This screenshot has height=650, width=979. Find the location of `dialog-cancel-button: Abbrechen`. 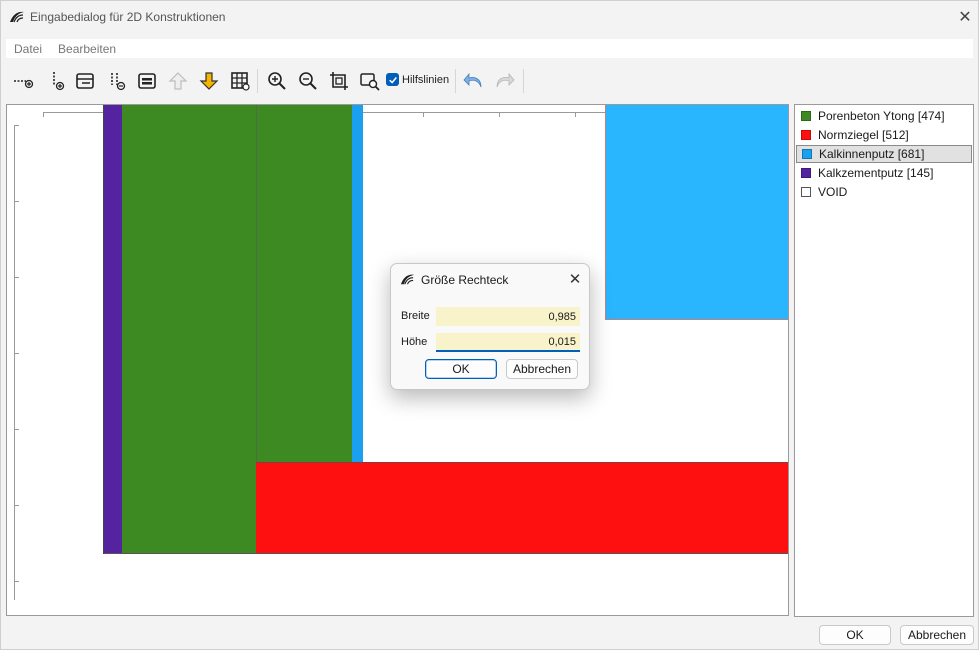

dialog-cancel-button: Abbrechen is located at coordinates (542, 369).